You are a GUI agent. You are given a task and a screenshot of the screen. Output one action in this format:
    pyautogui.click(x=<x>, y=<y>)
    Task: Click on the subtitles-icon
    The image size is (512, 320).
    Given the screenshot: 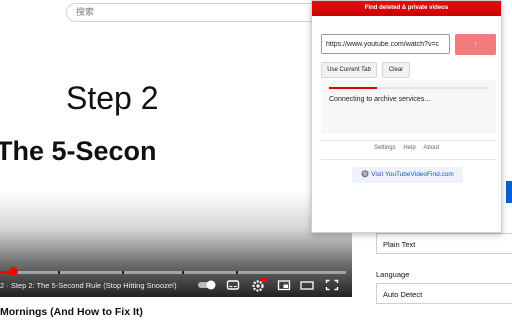 What is the action you would take?
    pyautogui.click(x=233, y=285)
    